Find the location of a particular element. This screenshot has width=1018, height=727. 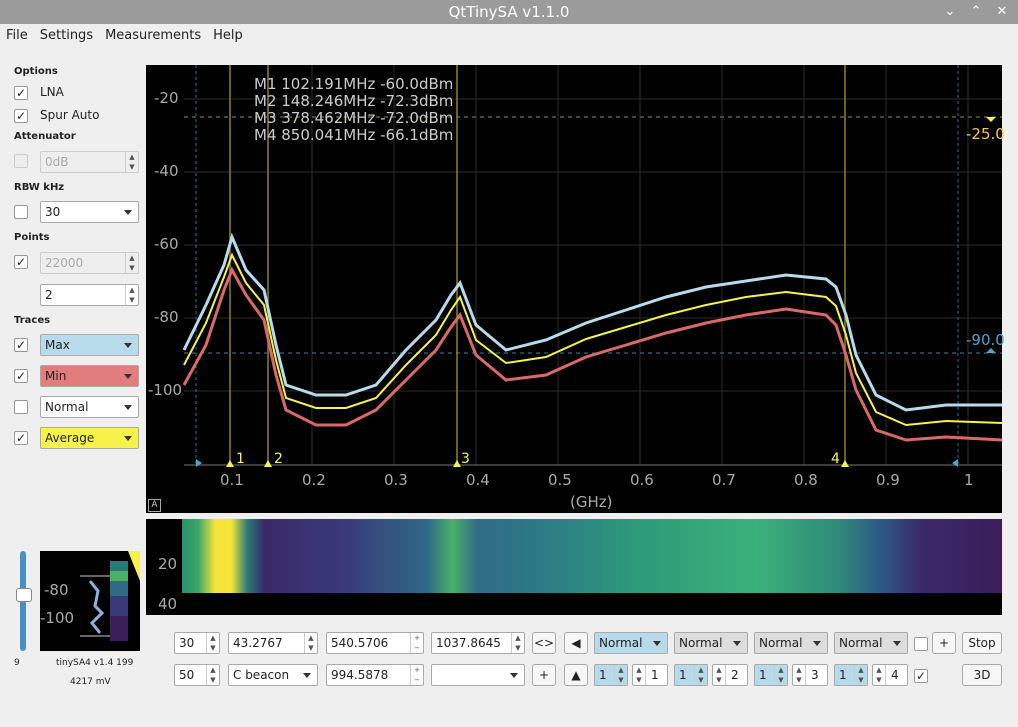

marker-left-button: ◀ is located at coordinates (576, 643).